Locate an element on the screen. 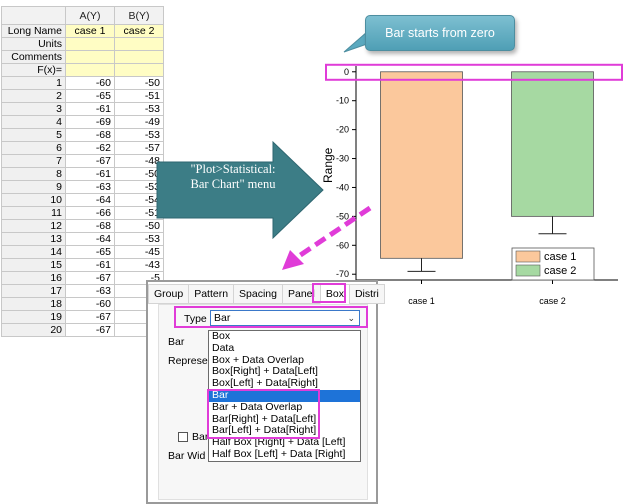  row-number: 11 is located at coordinates (33, 213).